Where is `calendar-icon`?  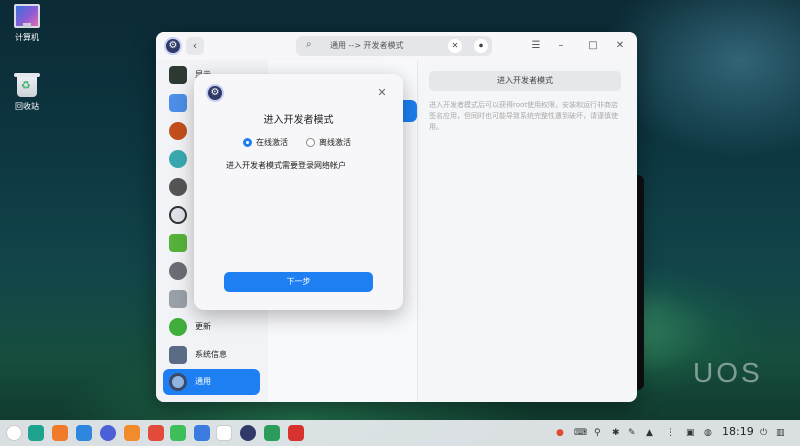
calendar-icon is located at coordinates (224, 433).